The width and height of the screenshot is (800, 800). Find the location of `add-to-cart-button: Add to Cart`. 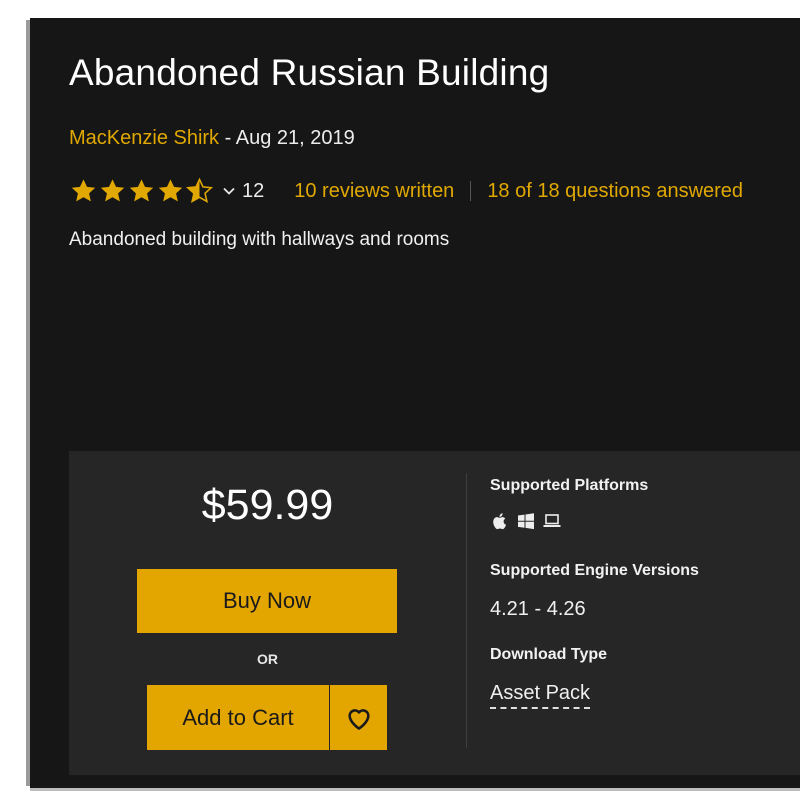

add-to-cart-button: Add to Cart is located at coordinates (238, 717).